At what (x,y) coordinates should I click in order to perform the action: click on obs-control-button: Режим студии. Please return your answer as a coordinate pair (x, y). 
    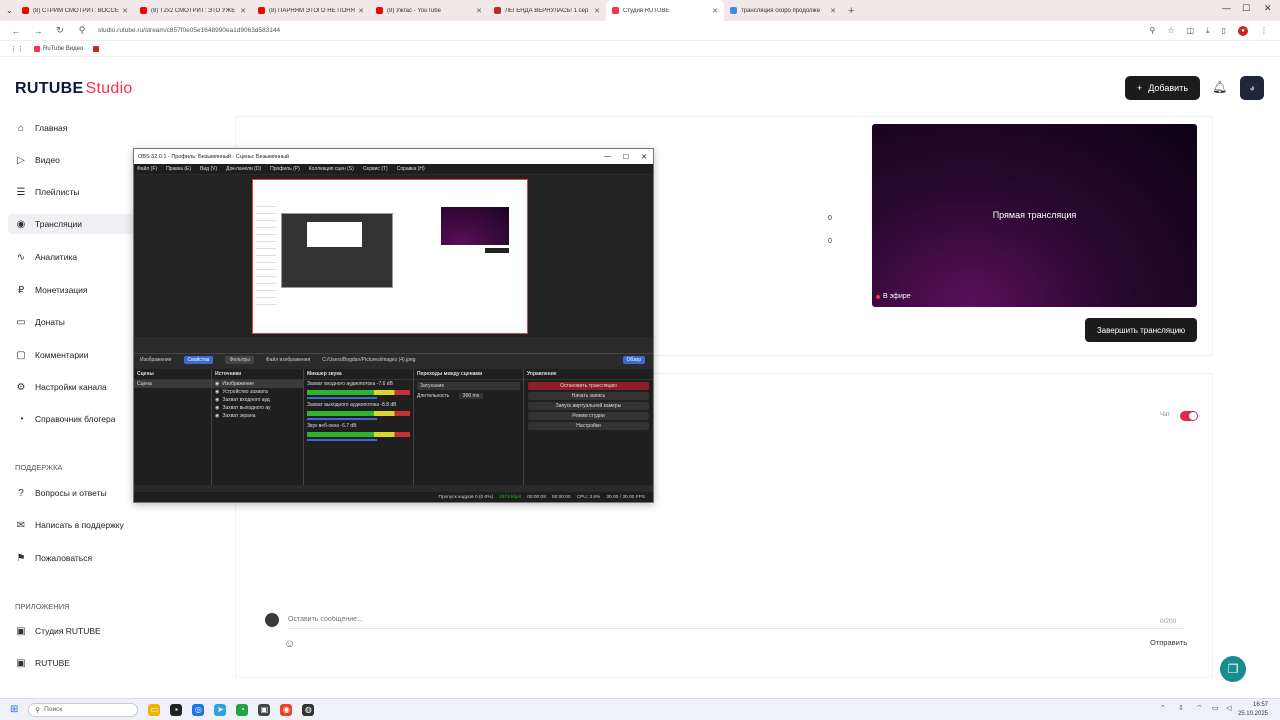
    Looking at the image, I should click on (588, 416).